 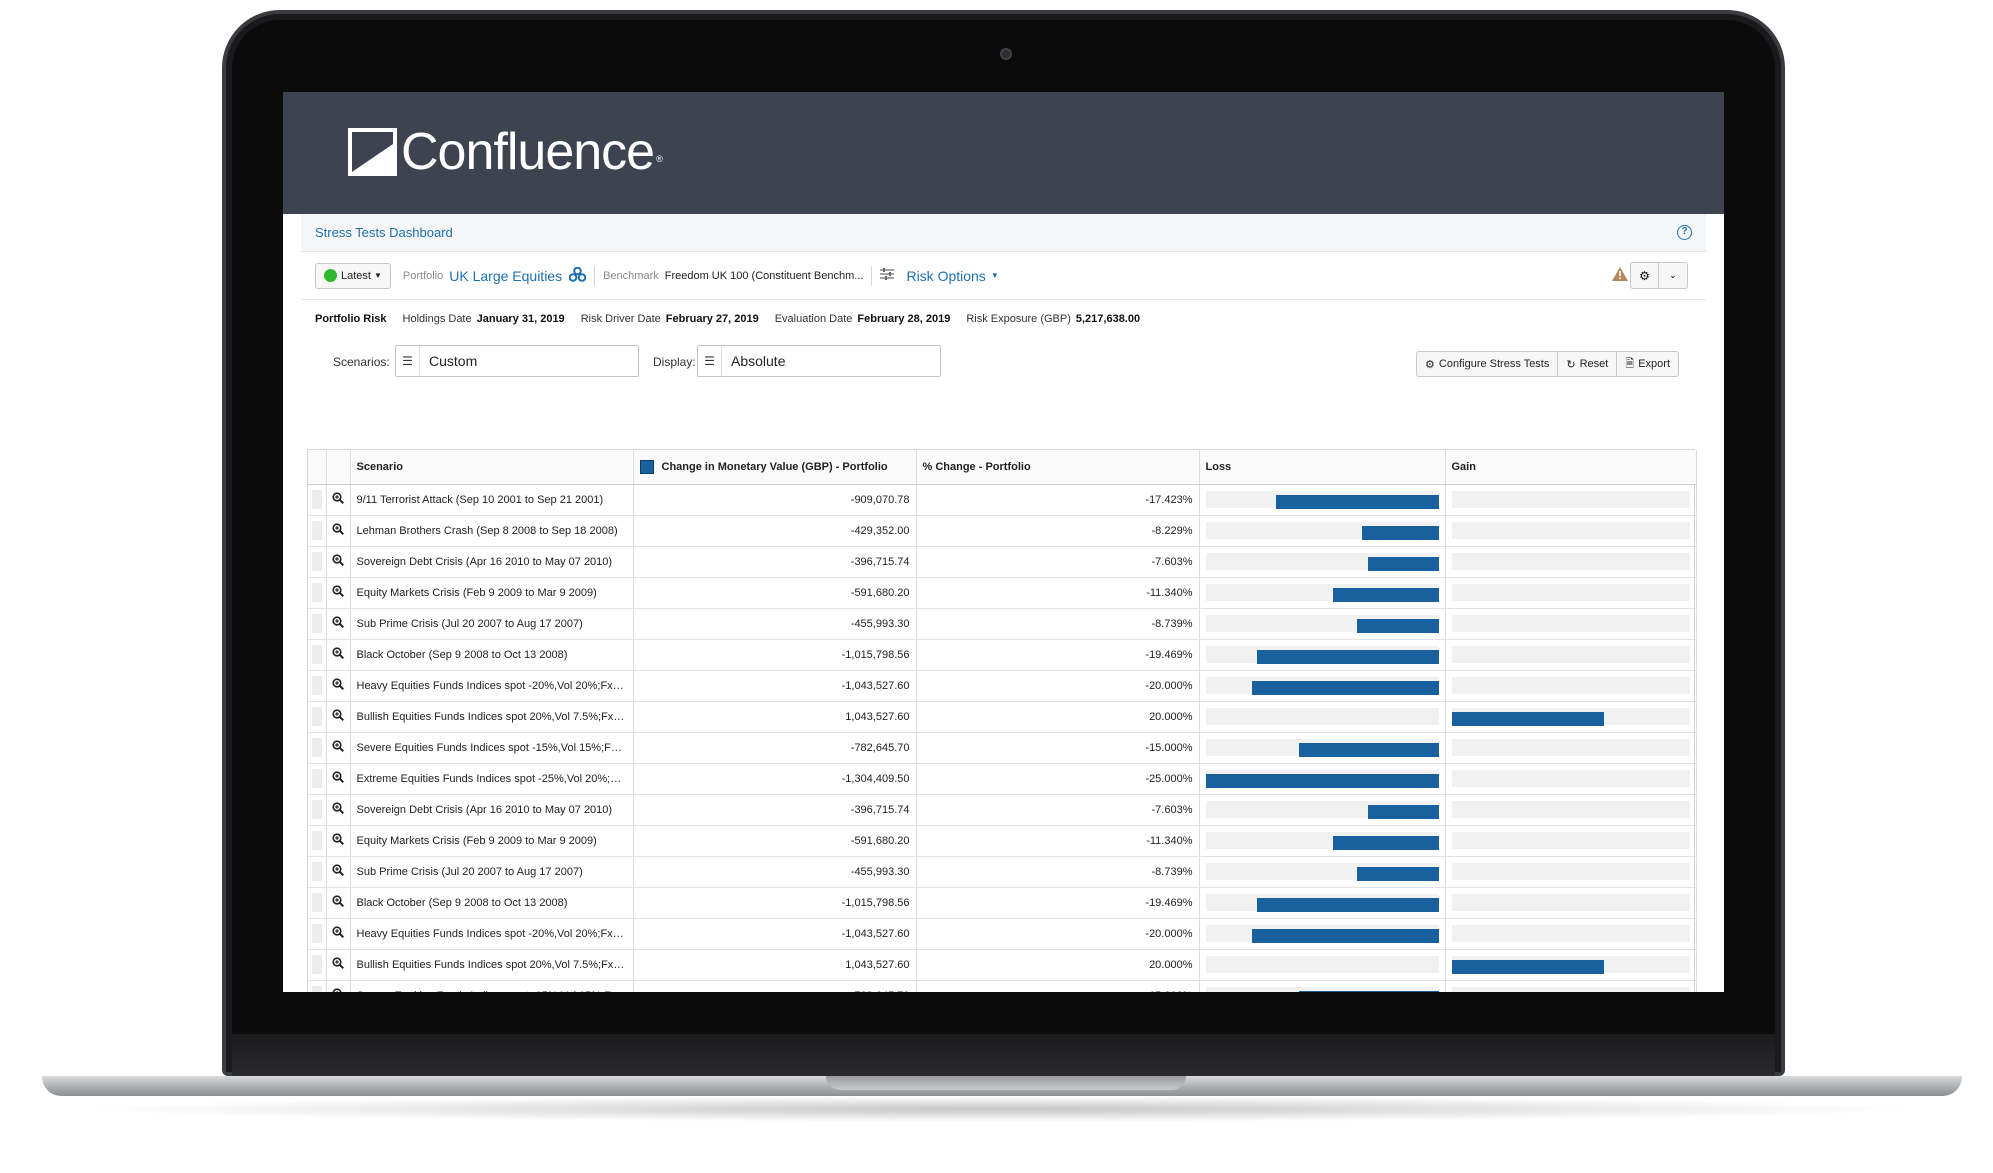 I want to click on percent-change-header: % Change - Portfolio, so click(x=1058, y=467).